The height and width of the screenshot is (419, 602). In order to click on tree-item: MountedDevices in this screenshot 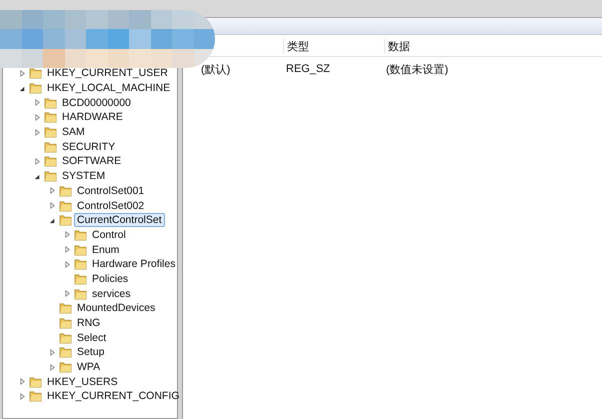, I will do `click(116, 308)`.